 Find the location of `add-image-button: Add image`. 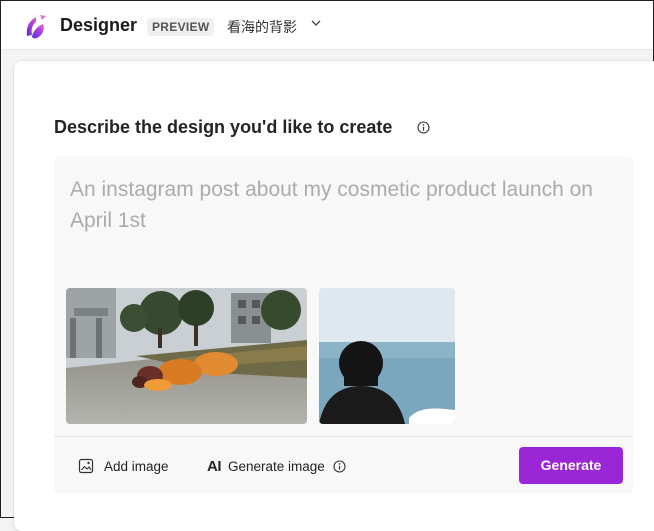

add-image-button: Add image is located at coordinates (123, 466).